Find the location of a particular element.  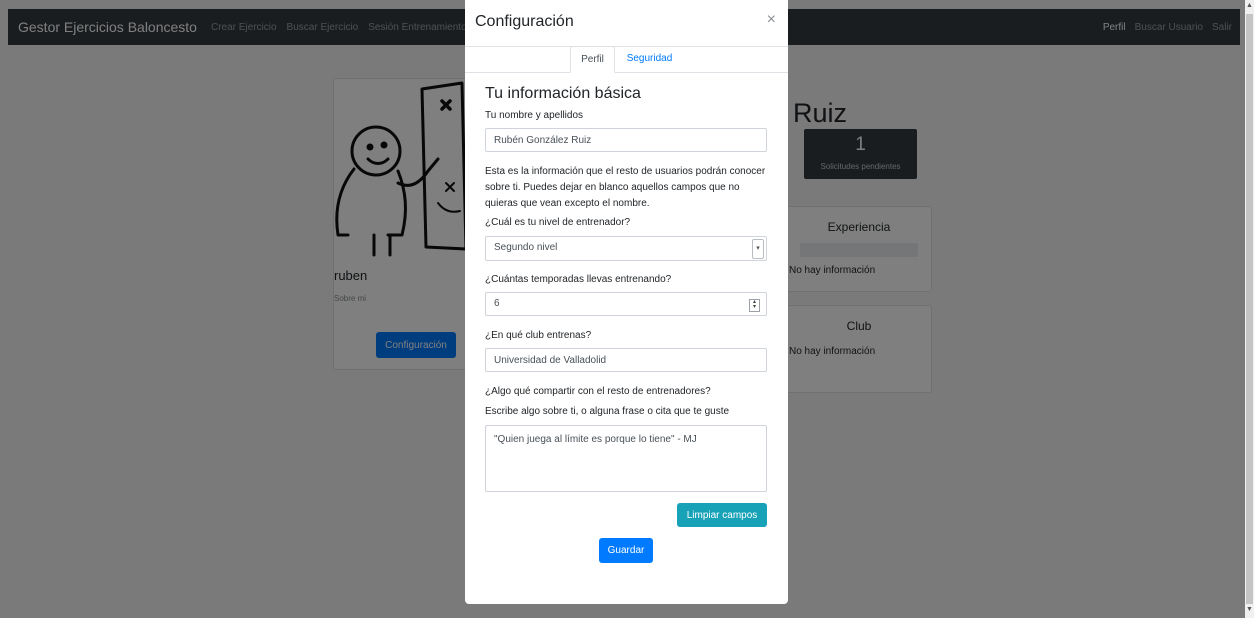

scroll-up-arrow-icon: ▲ is located at coordinates (1249, 6).